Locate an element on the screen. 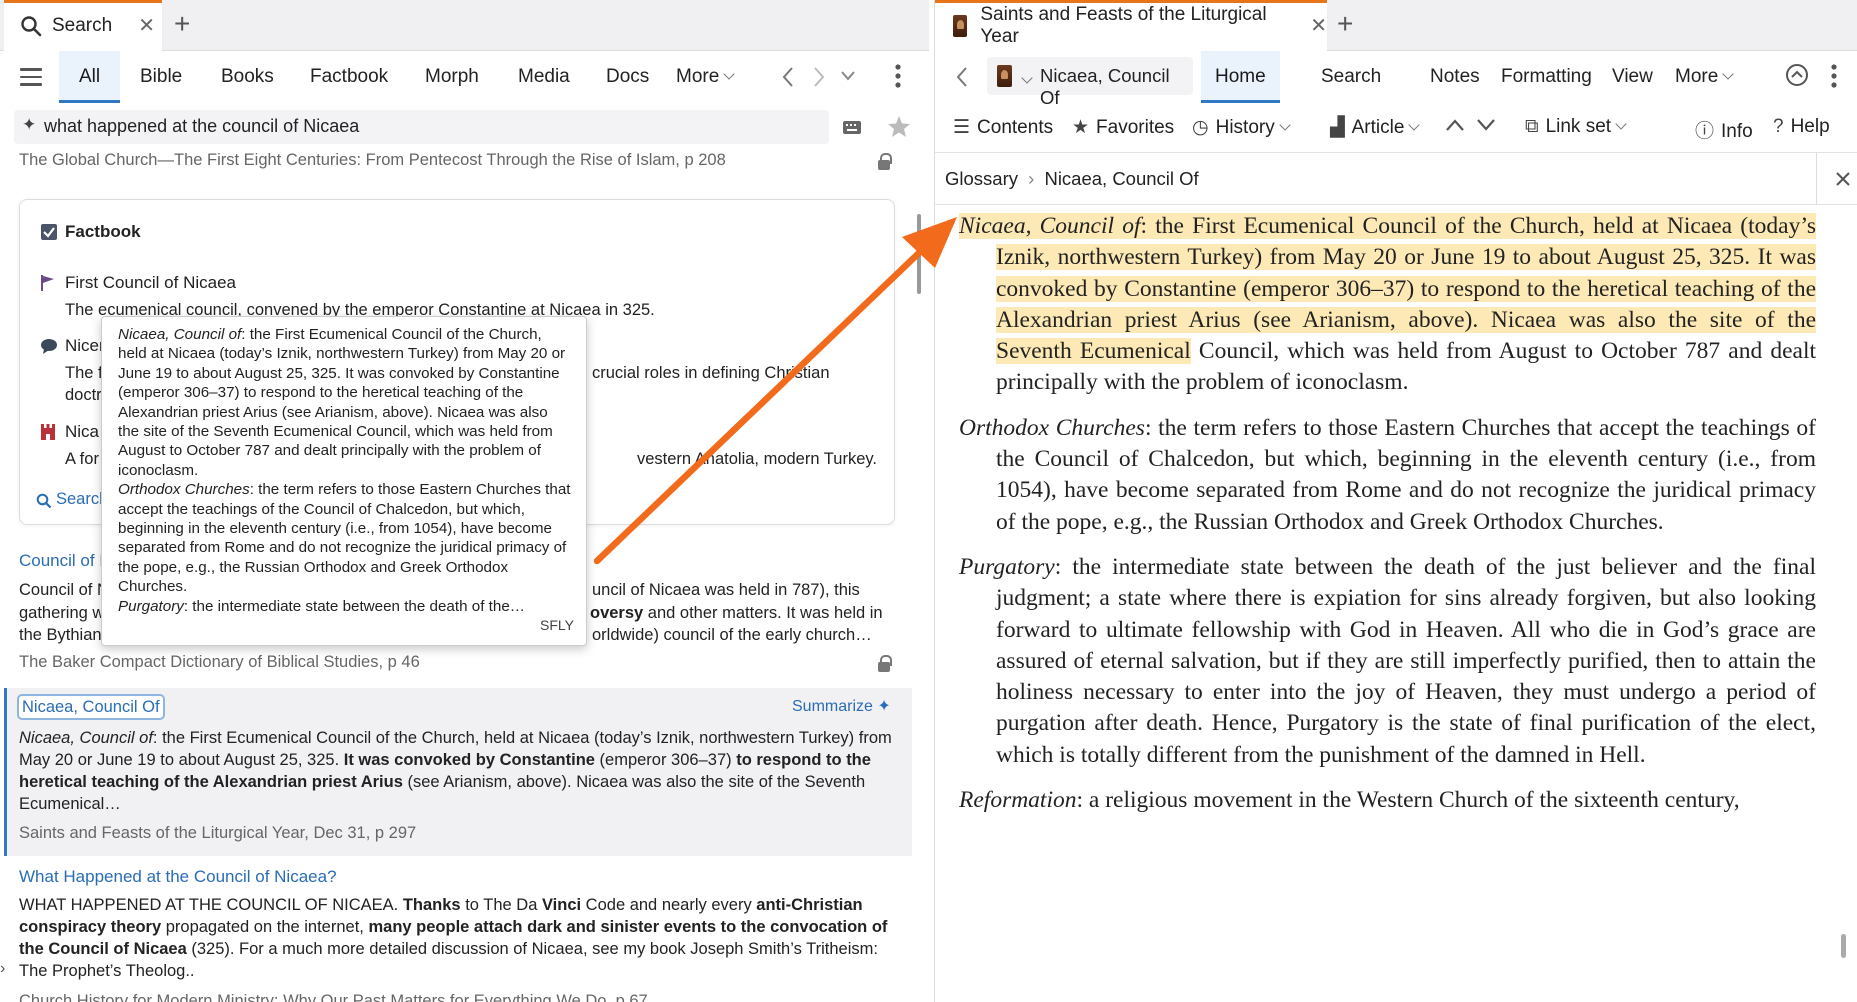 The width and height of the screenshot is (1857, 1002). entry-term: Reformation is located at coordinates (1018, 800).